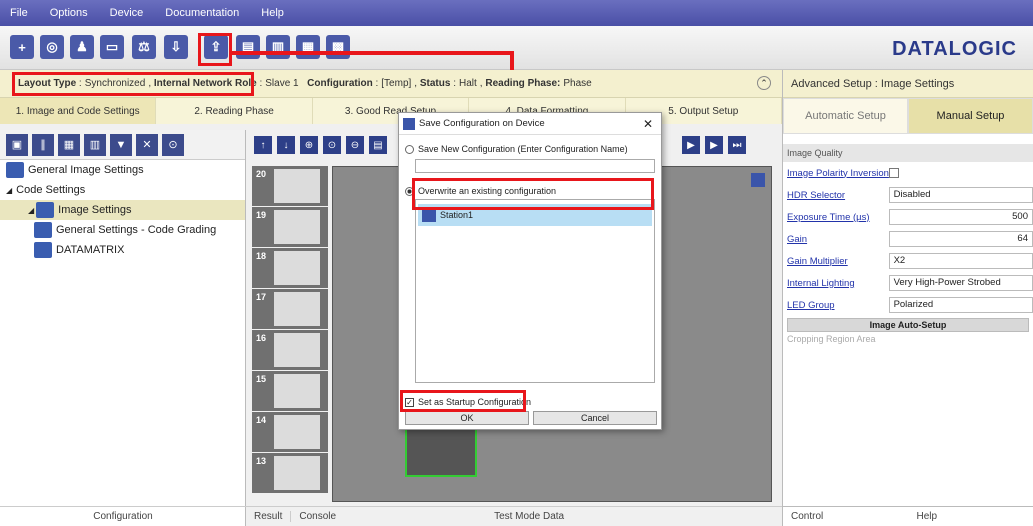  What do you see at coordinates (290, 391) in the screenshot?
I see `thumbnail: 15` at bounding box center [290, 391].